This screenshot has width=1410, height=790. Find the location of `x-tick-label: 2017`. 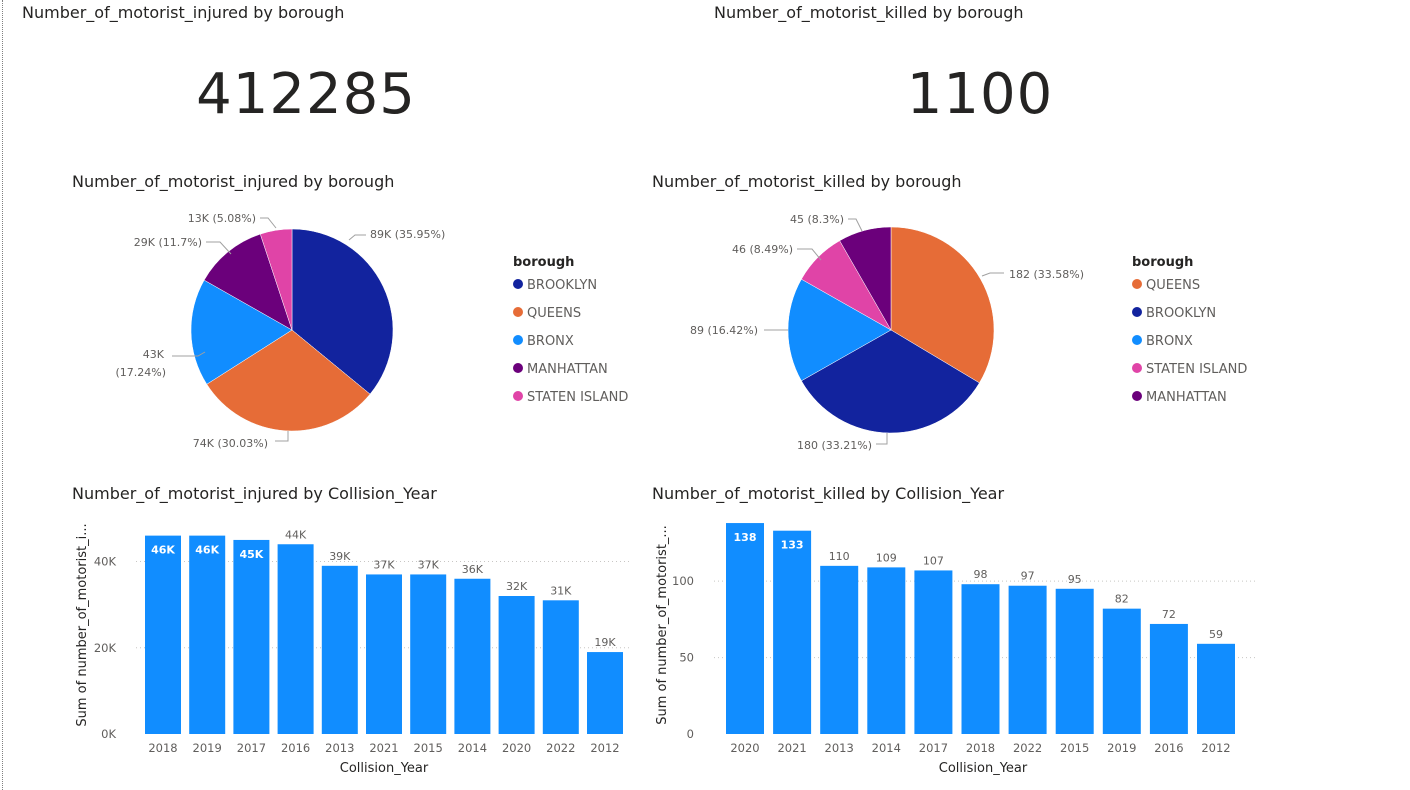

x-tick-label: 2017 is located at coordinates (251, 748).